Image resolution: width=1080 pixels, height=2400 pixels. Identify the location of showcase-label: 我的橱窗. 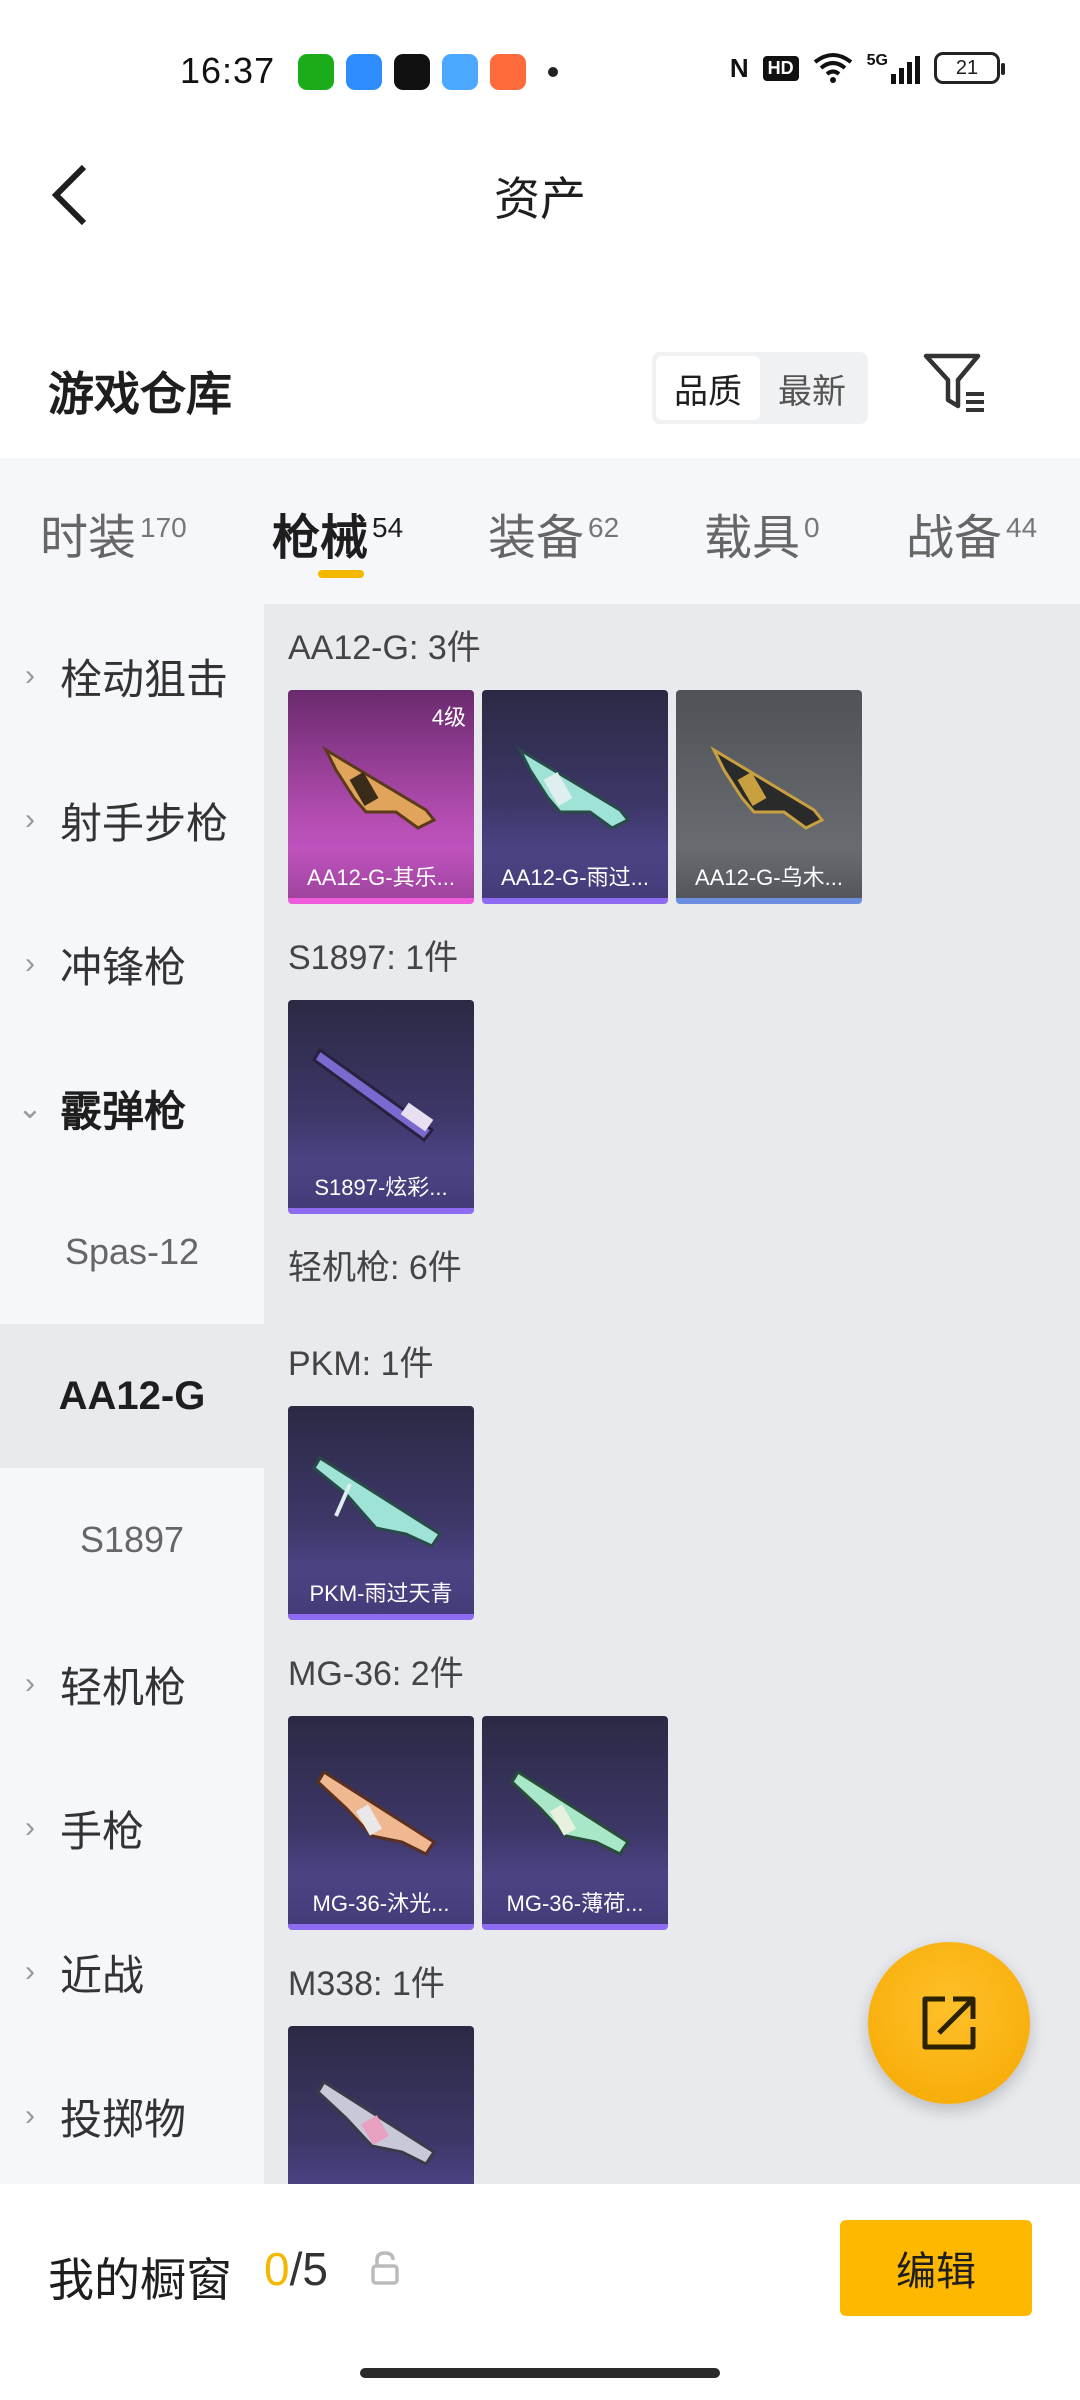
(140, 2280).